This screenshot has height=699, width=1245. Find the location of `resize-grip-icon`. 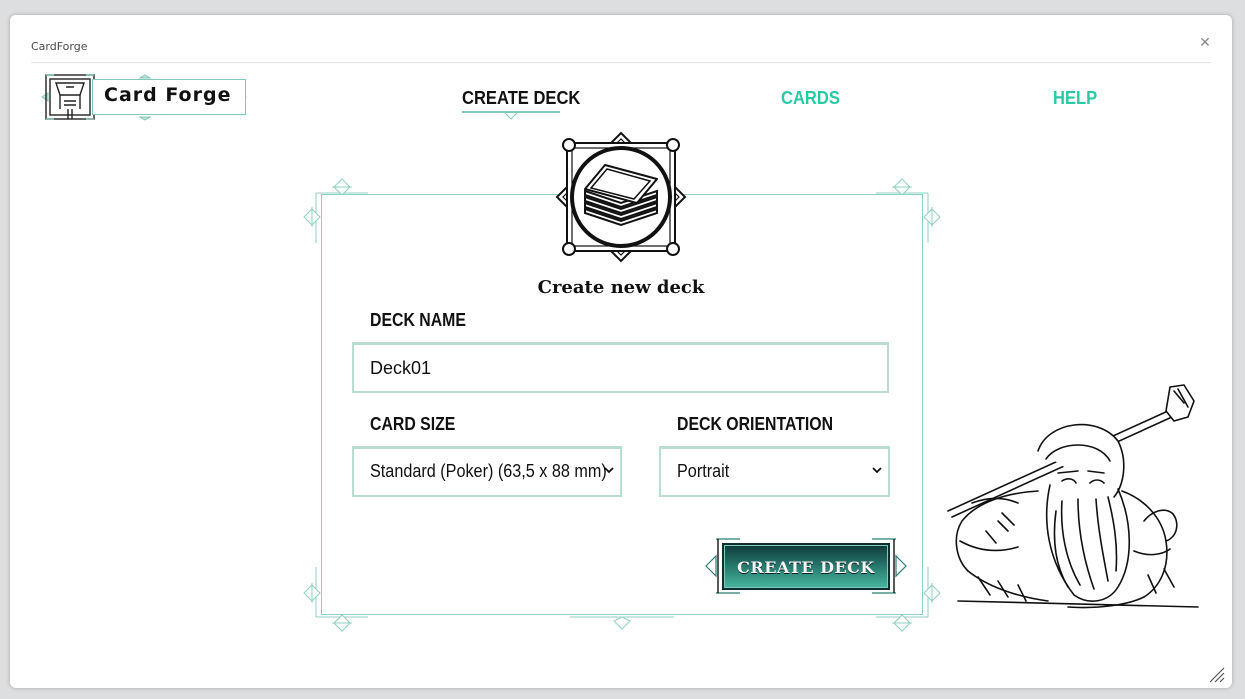

resize-grip-icon is located at coordinates (1217, 675).